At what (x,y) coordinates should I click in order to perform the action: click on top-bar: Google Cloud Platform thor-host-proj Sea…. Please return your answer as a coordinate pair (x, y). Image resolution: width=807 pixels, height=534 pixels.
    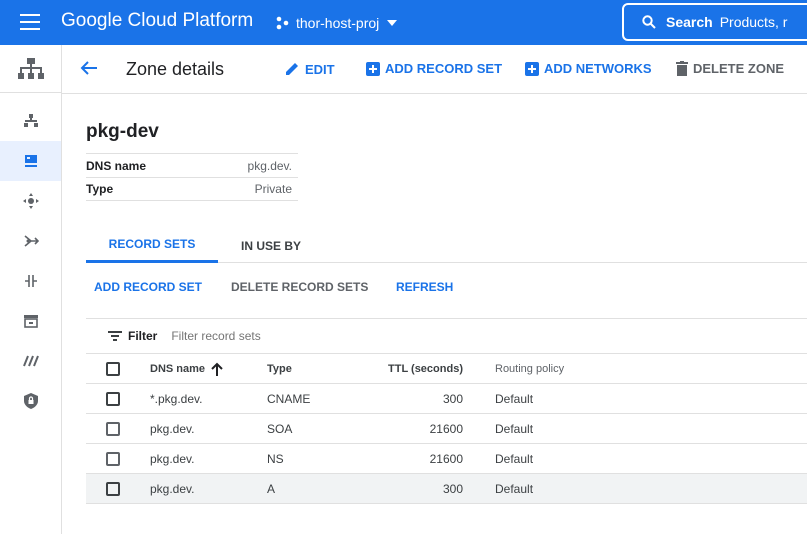
    Looking at the image, I should click on (403, 22).